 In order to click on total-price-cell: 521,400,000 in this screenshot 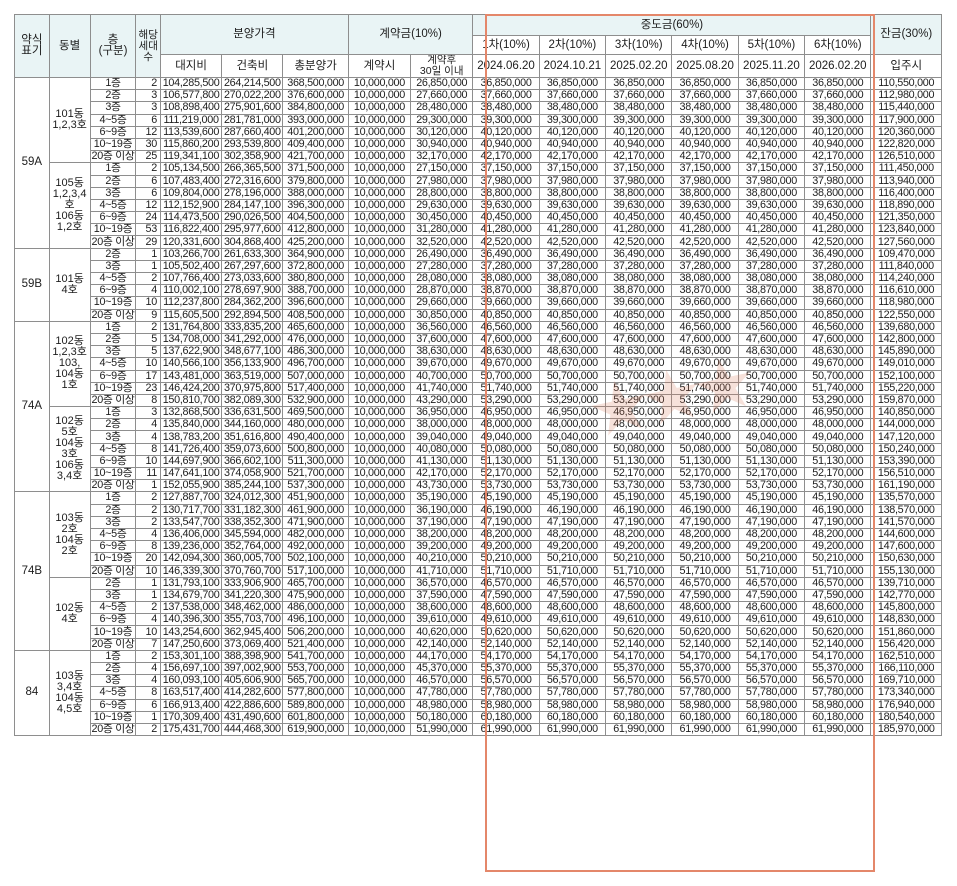, I will do `click(315, 644)`.